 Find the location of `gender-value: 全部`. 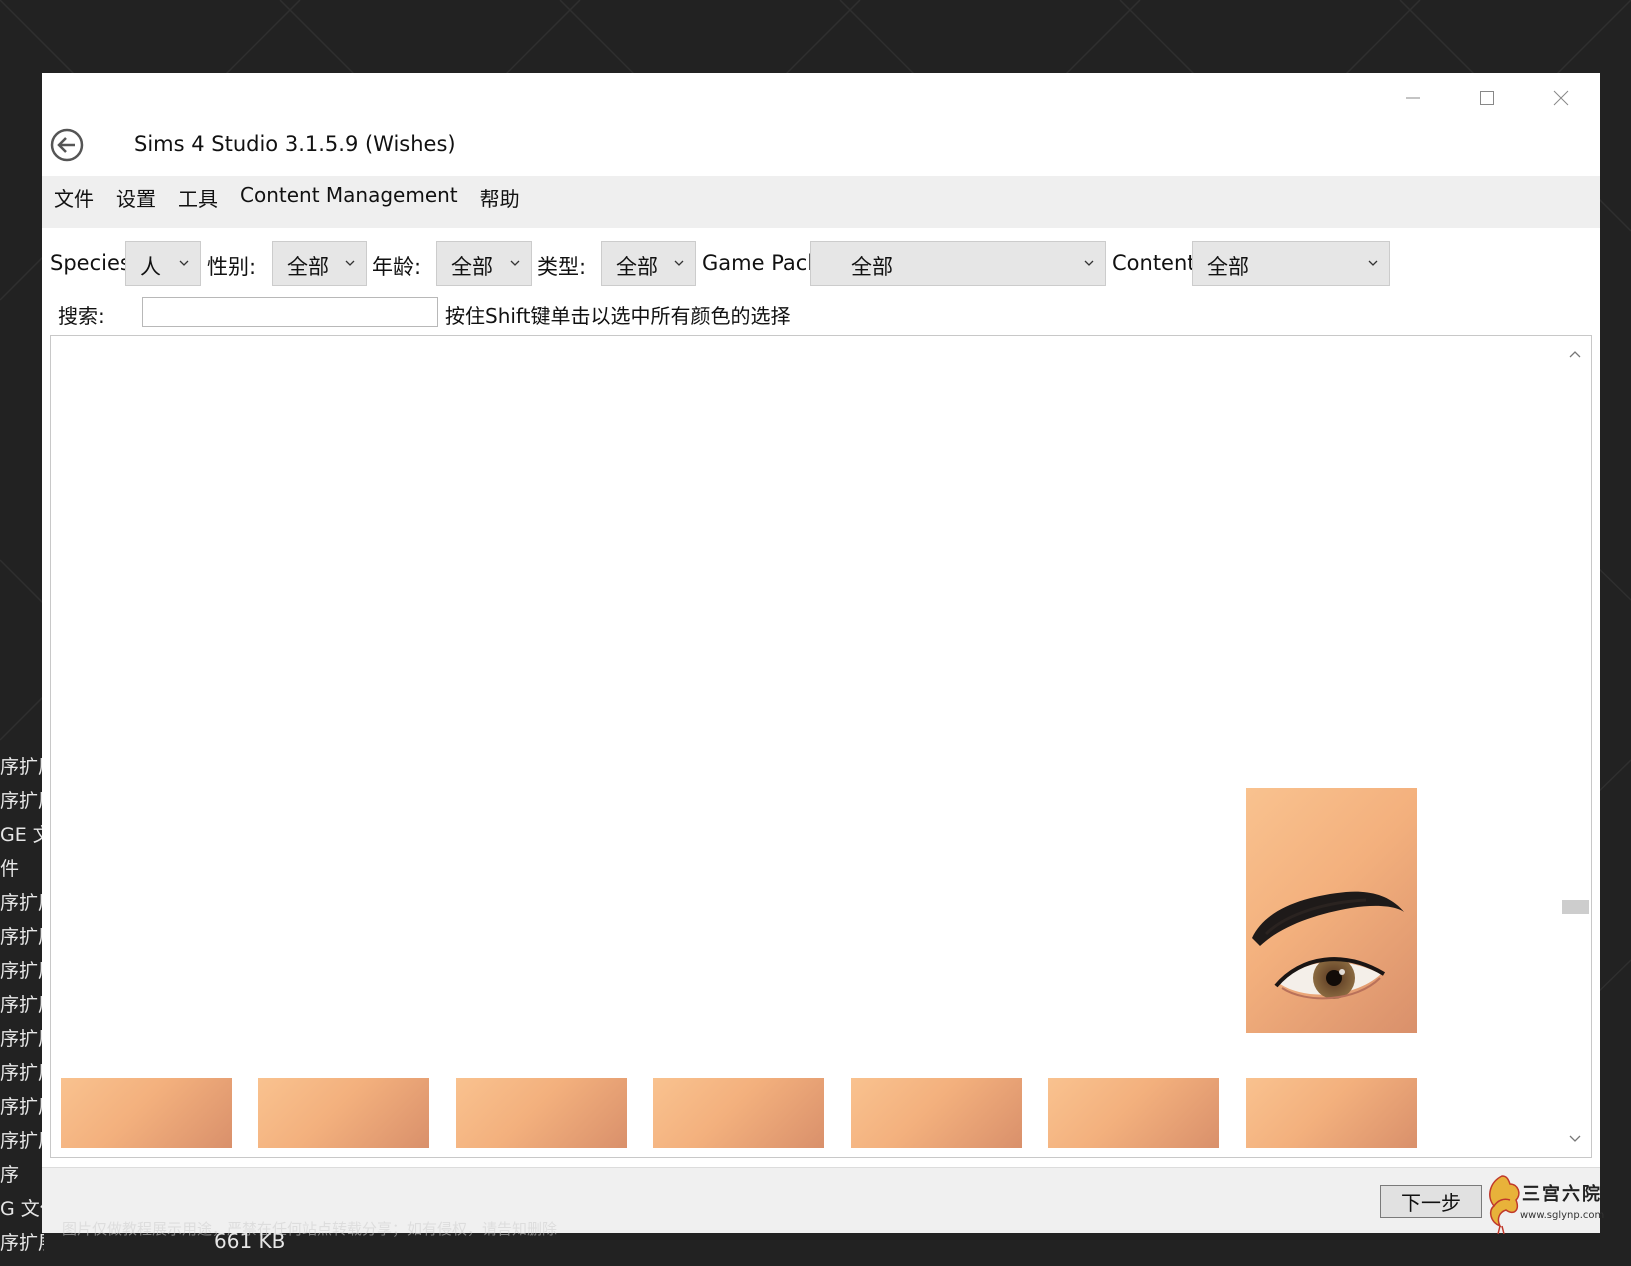

gender-value: 全部 is located at coordinates (308, 267).